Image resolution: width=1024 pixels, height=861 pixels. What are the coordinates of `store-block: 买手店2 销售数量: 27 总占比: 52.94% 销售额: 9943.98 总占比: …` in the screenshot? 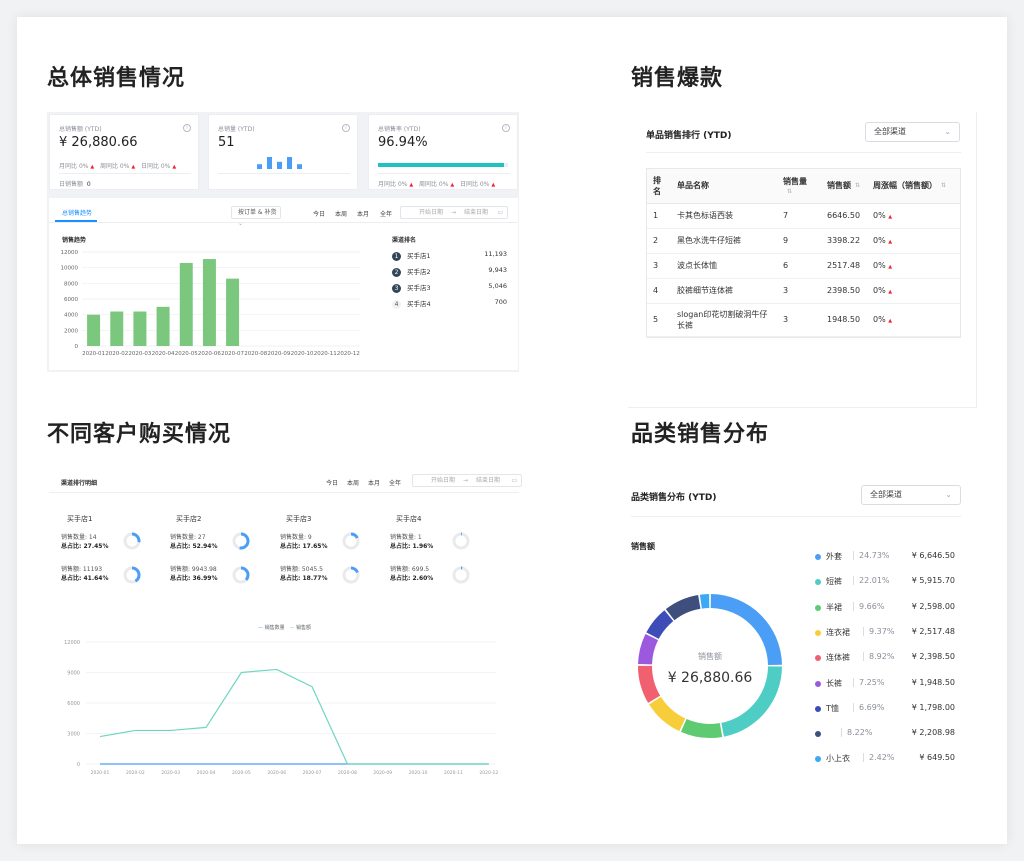 It's located at (220, 549).